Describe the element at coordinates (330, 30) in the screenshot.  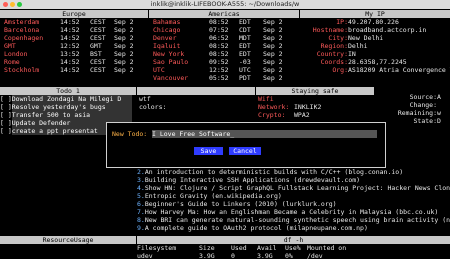
I see `ip-label: Hostname:` at that location.